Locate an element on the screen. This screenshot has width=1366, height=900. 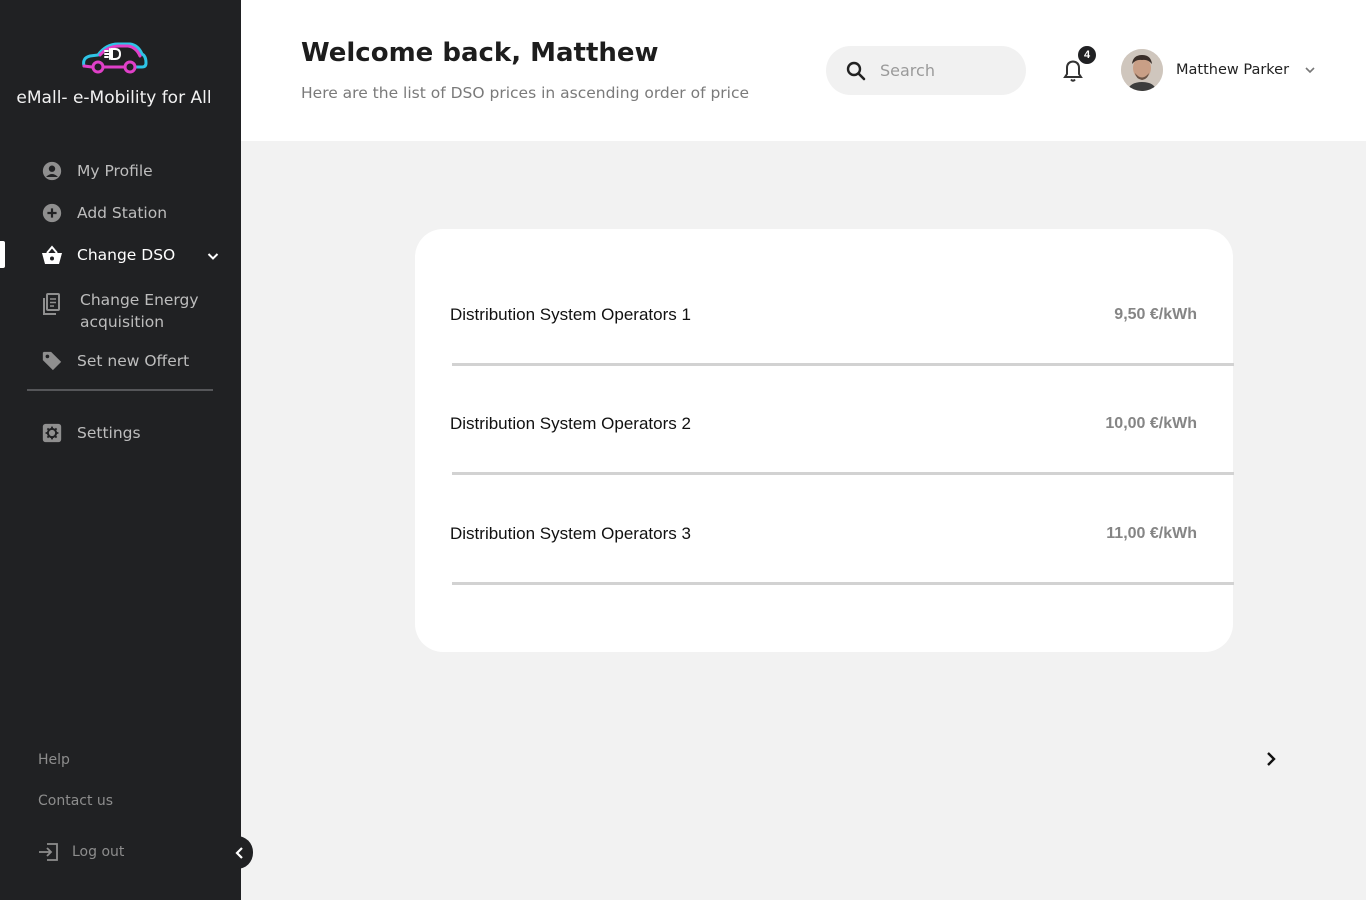
logout-button: Log out is located at coordinates (81, 852).